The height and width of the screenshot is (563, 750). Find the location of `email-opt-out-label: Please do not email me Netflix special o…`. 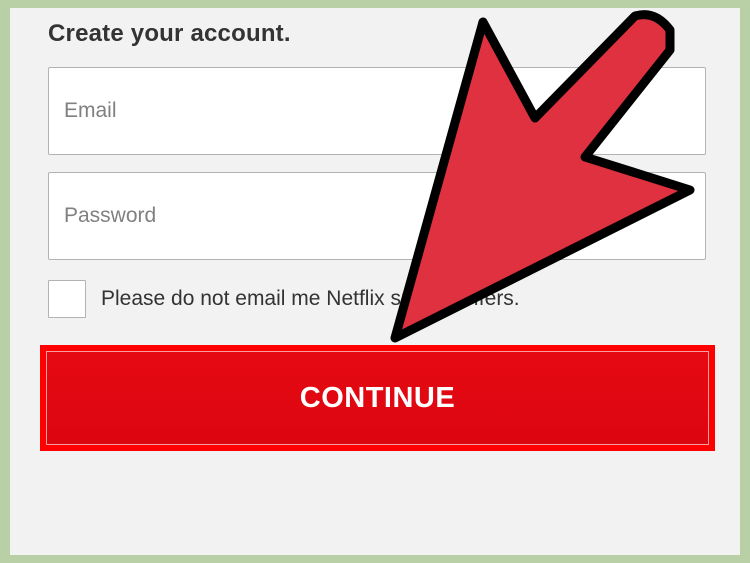

email-opt-out-label: Please do not email me Netflix special o… is located at coordinates (310, 298).